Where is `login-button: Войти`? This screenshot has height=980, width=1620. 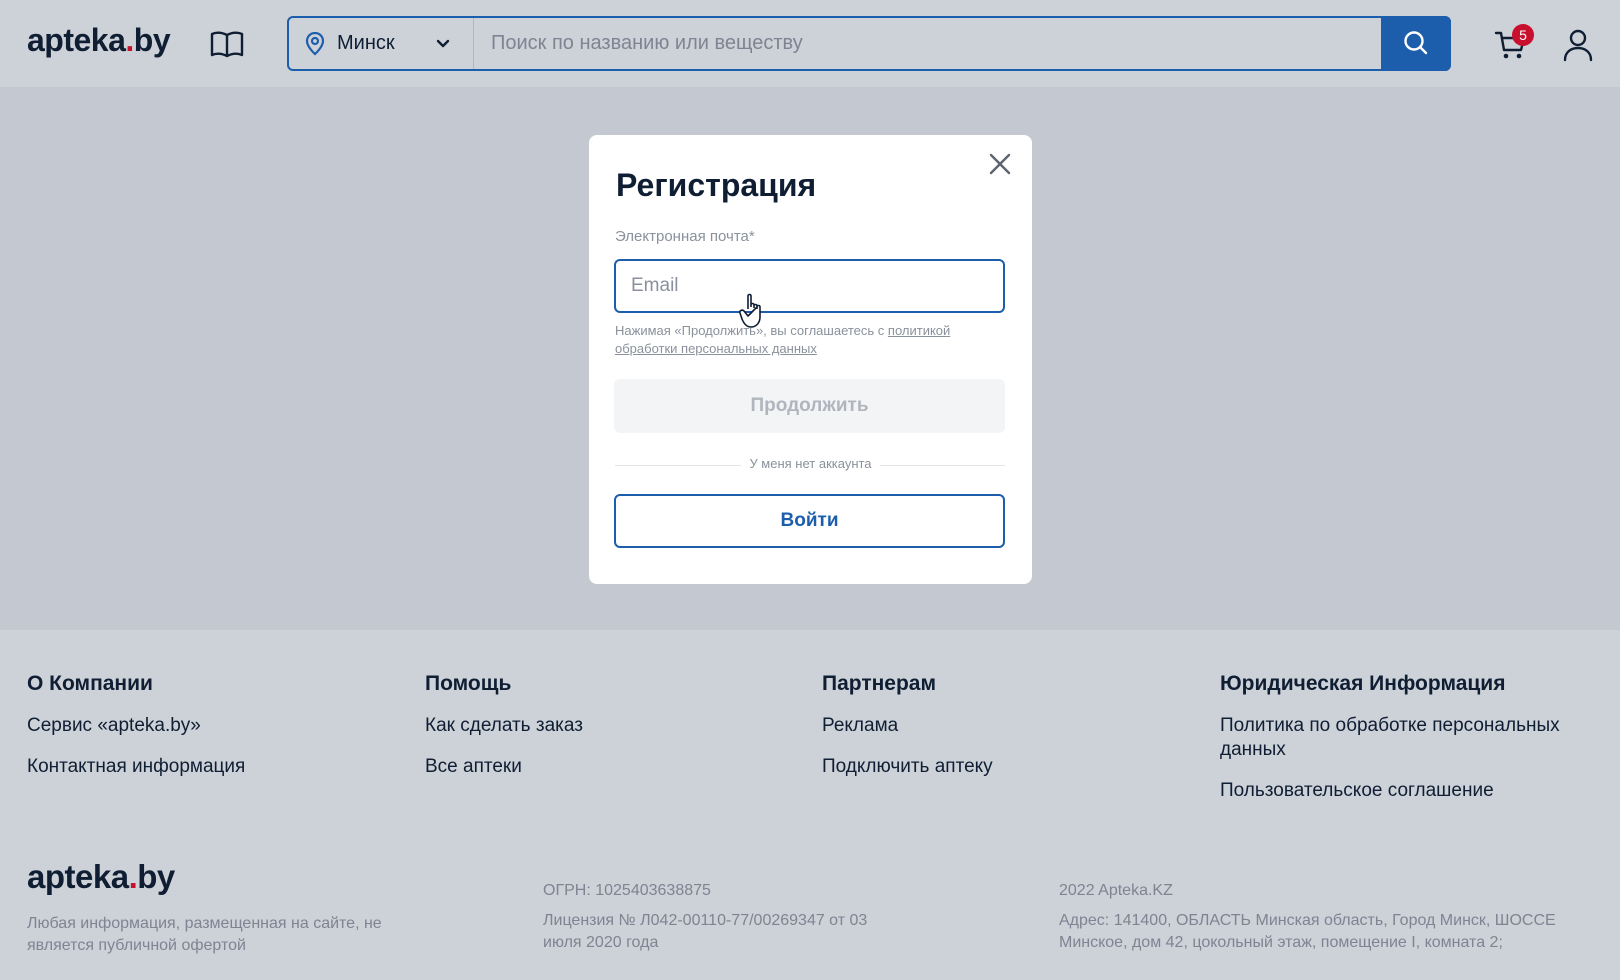 login-button: Войти is located at coordinates (809, 521).